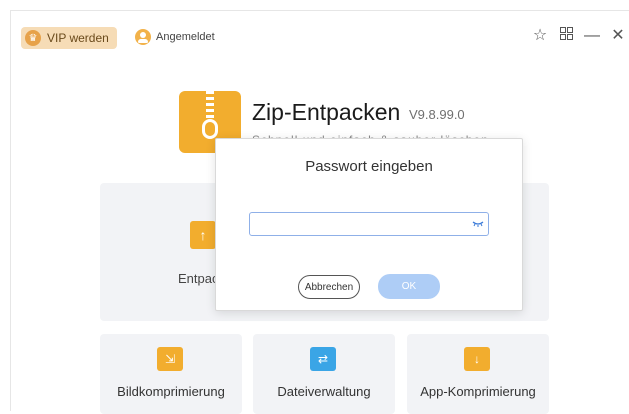 This screenshot has height=414, width=629. What do you see at coordinates (592, 36) in the screenshot?
I see `minimize-icon: —` at bounding box center [592, 36].